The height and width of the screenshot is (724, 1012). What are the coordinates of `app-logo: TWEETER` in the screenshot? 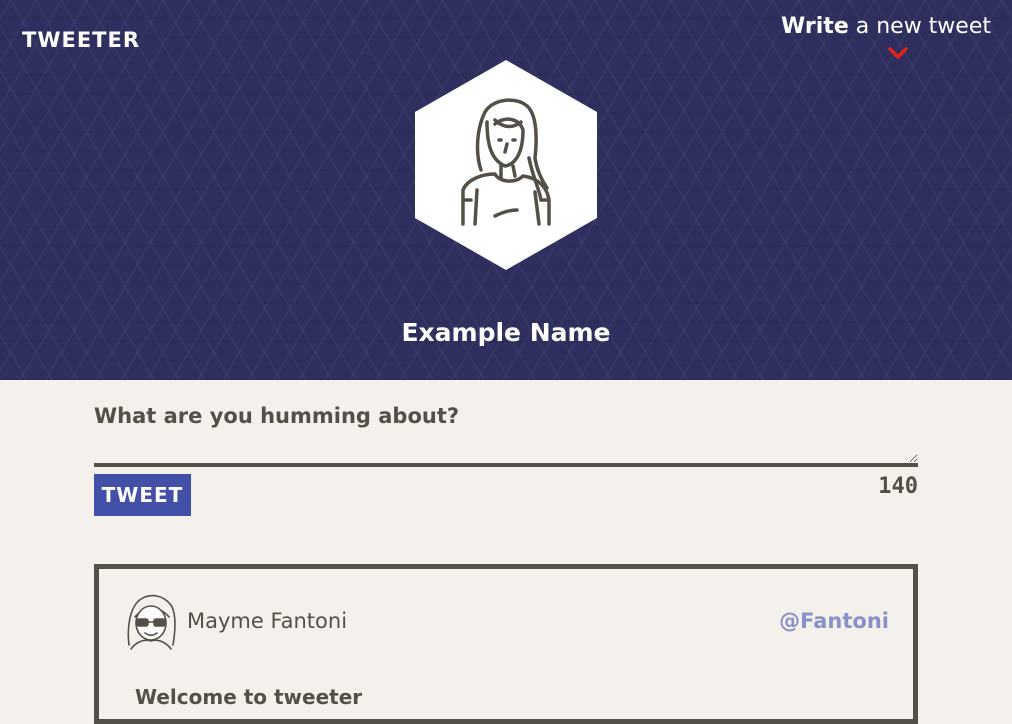 It's located at (81, 40).